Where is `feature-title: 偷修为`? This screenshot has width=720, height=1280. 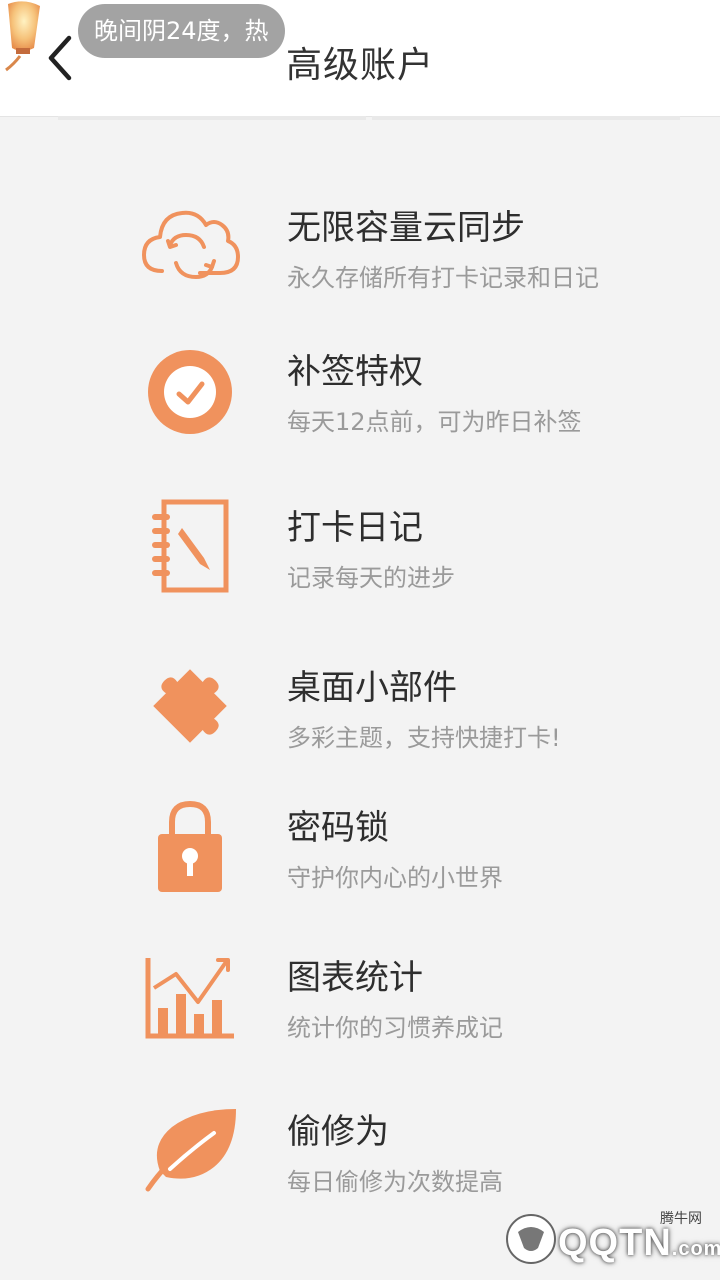 feature-title: 偷修为 is located at coordinates (338, 1132).